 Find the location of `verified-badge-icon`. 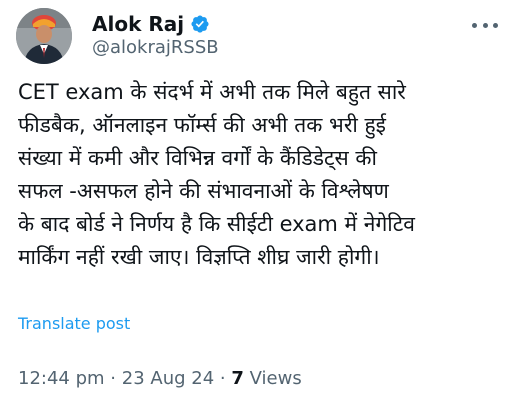

verified-badge-icon is located at coordinates (200, 24).